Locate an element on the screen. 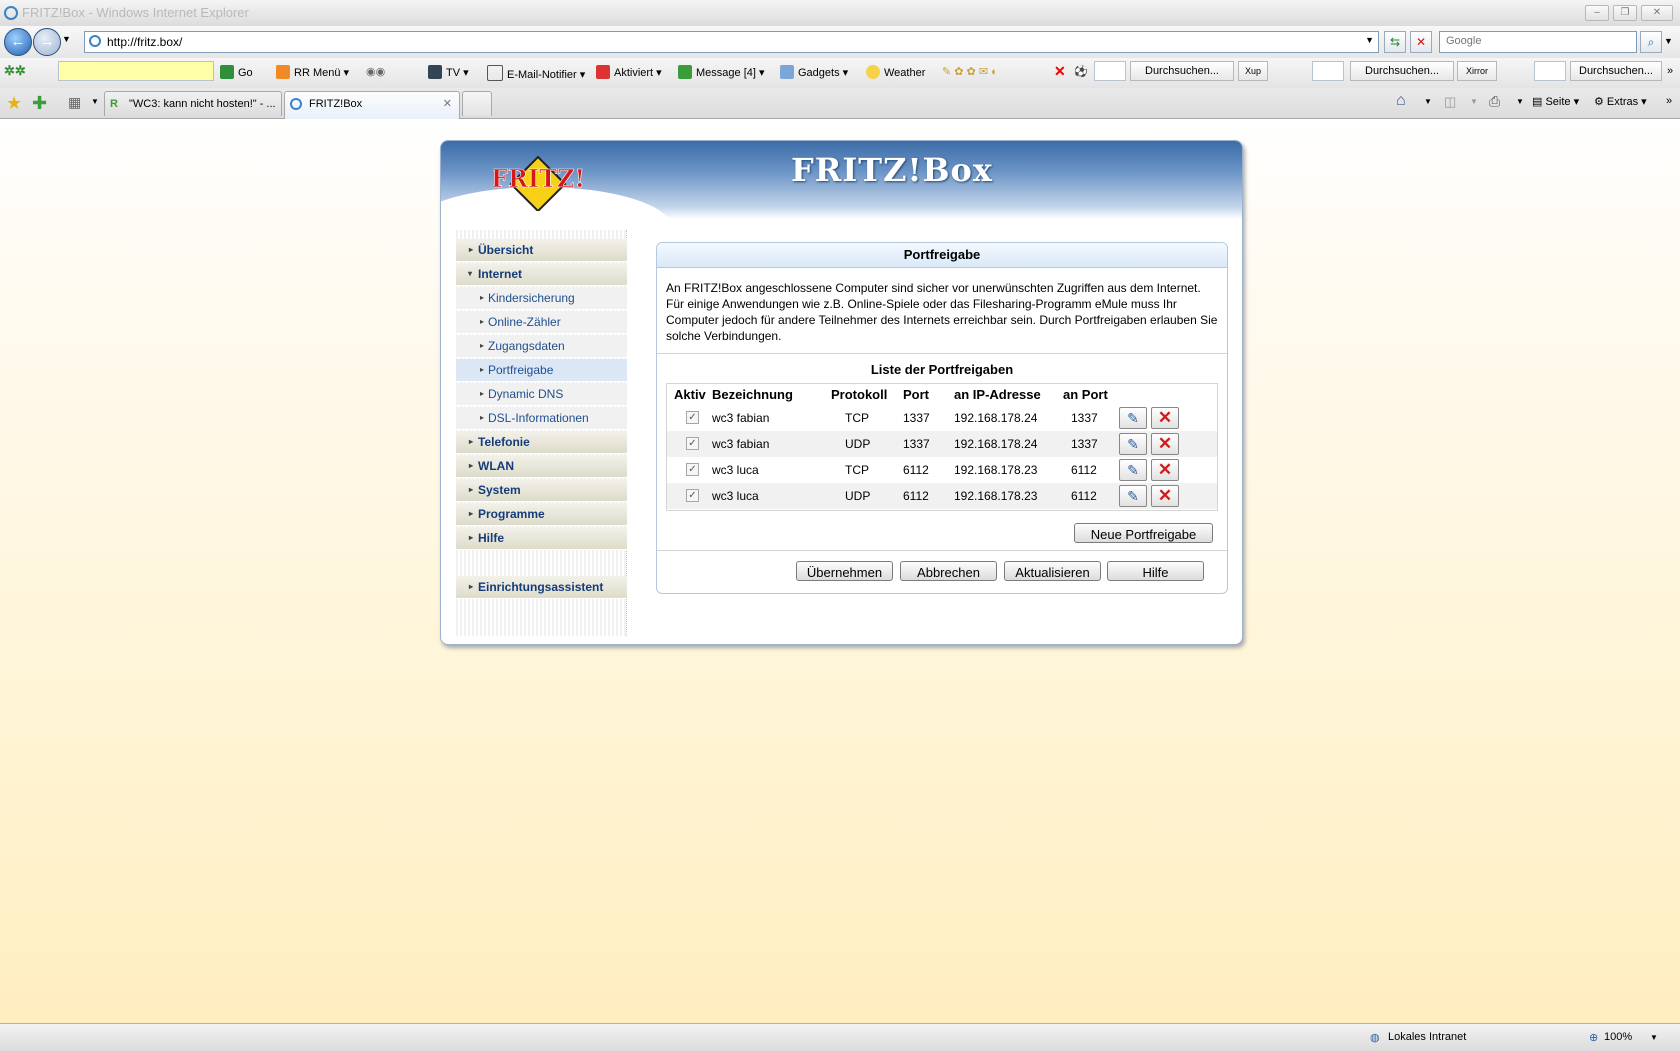 This screenshot has width=1680, height=1051. email-notifier-button: E-Mail-Notifier ▾ is located at coordinates (536, 73).